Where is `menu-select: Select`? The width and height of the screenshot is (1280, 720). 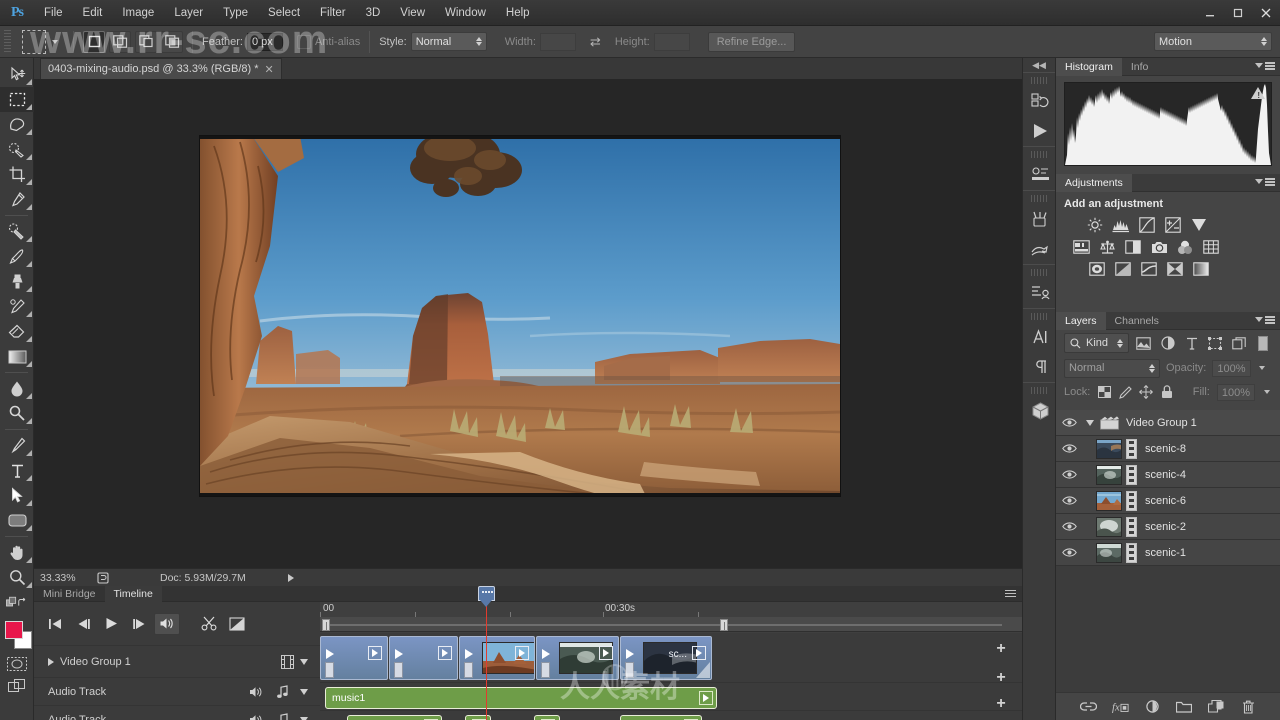 menu-select: Select is located at coordinates (284, 13).